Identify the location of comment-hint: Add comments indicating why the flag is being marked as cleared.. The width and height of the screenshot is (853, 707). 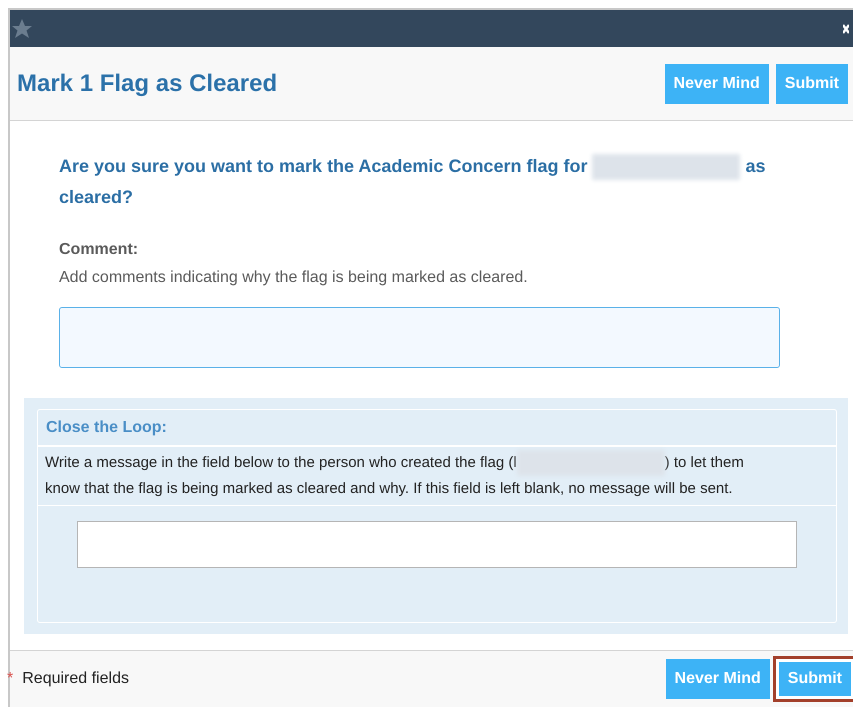
(294, 278).